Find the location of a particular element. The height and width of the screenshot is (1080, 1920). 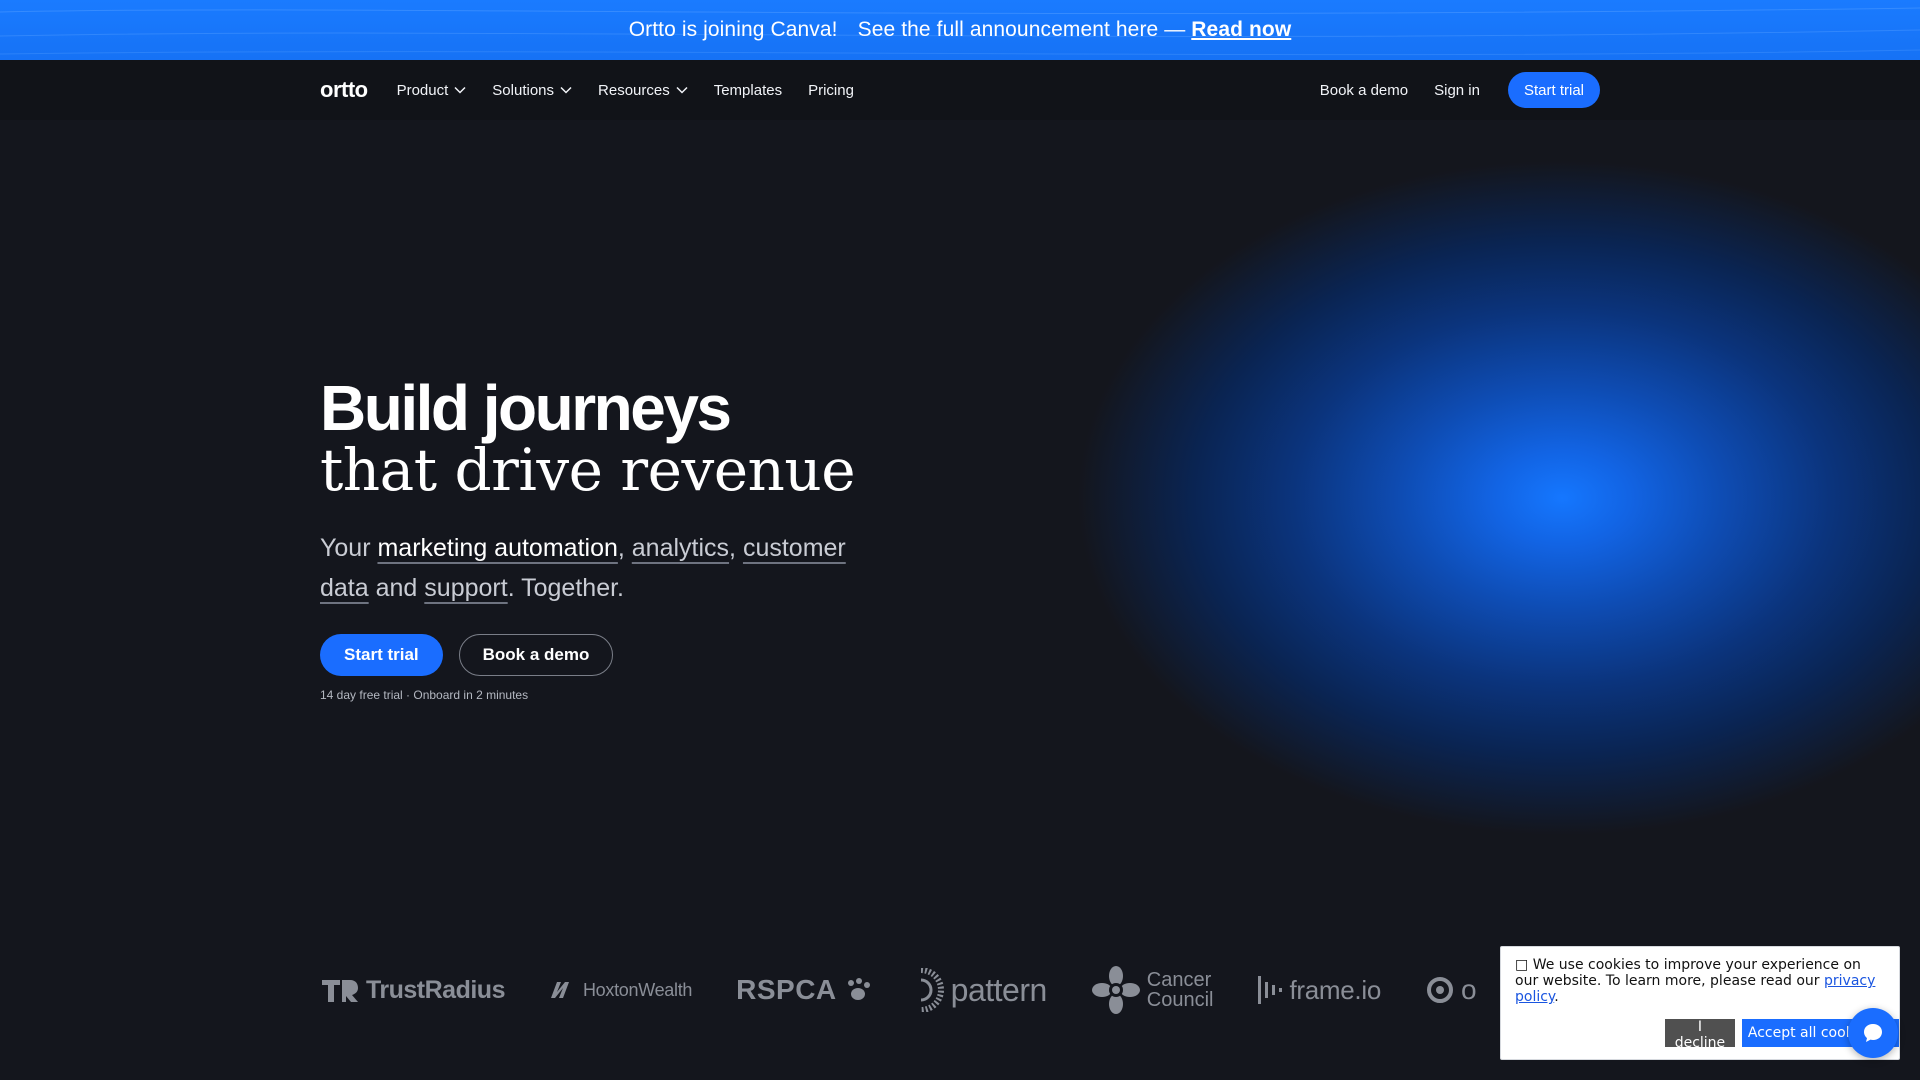

logo-text: pattern is located at coordinates (999, 989).